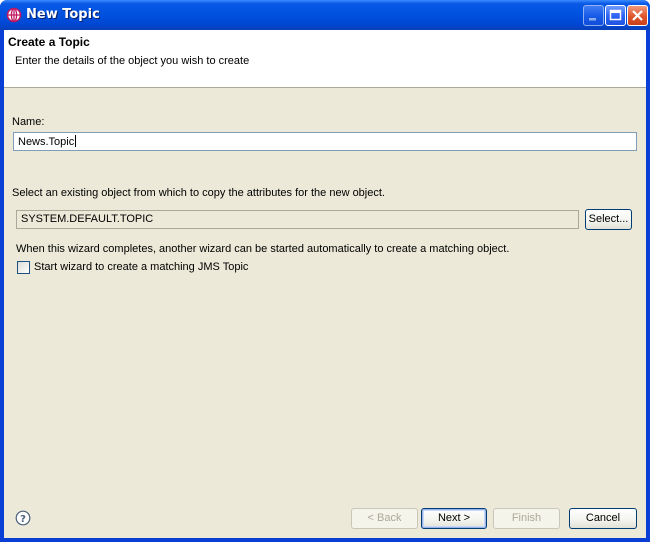  I want to click on help-icon: ?, so click(23, 518).